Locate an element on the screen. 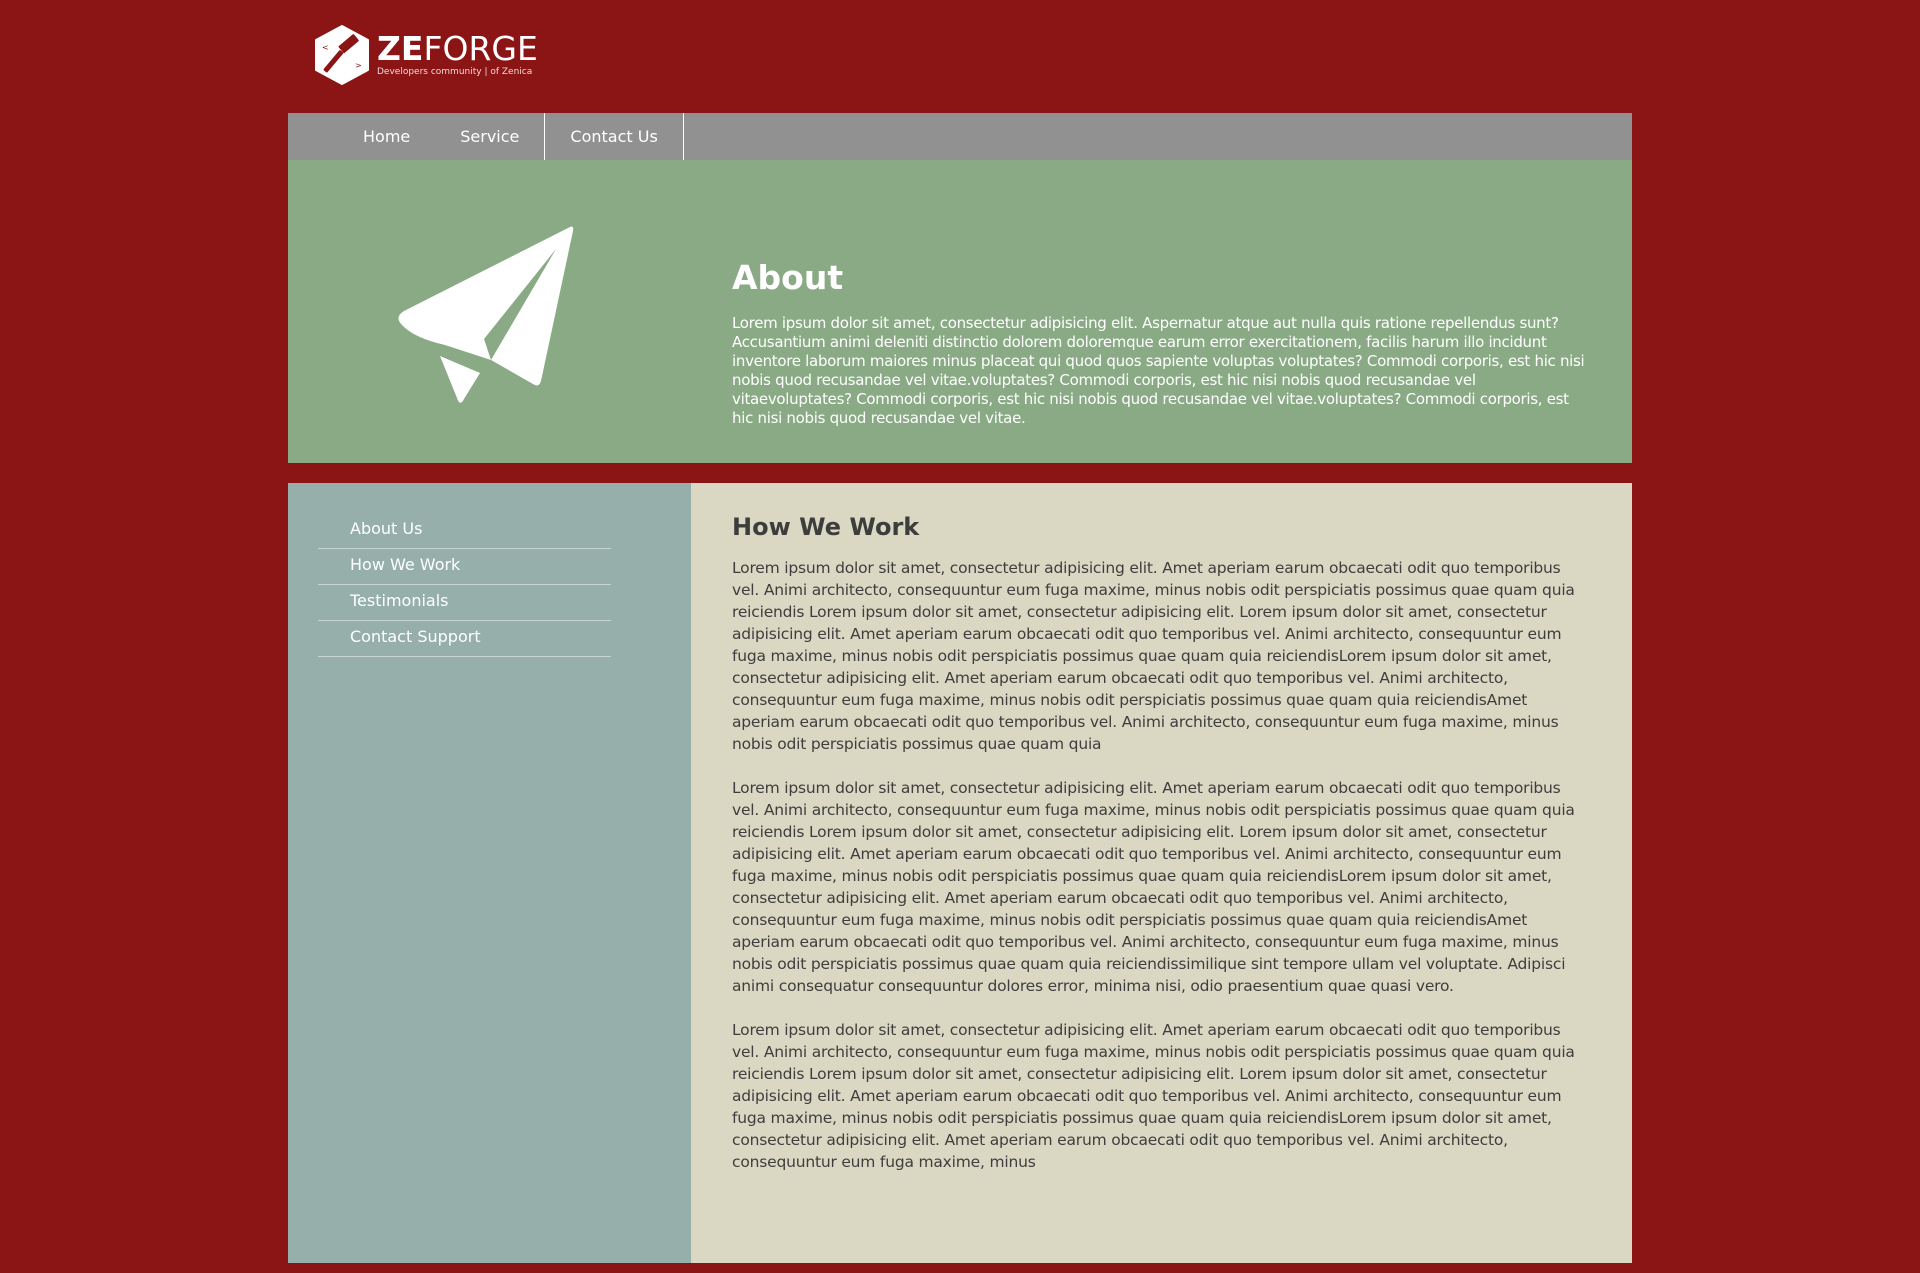 The width and height of the screenshot is (1920, 1273). top-navbar: Home Service Contact Us is located at coordinates (960, 136).